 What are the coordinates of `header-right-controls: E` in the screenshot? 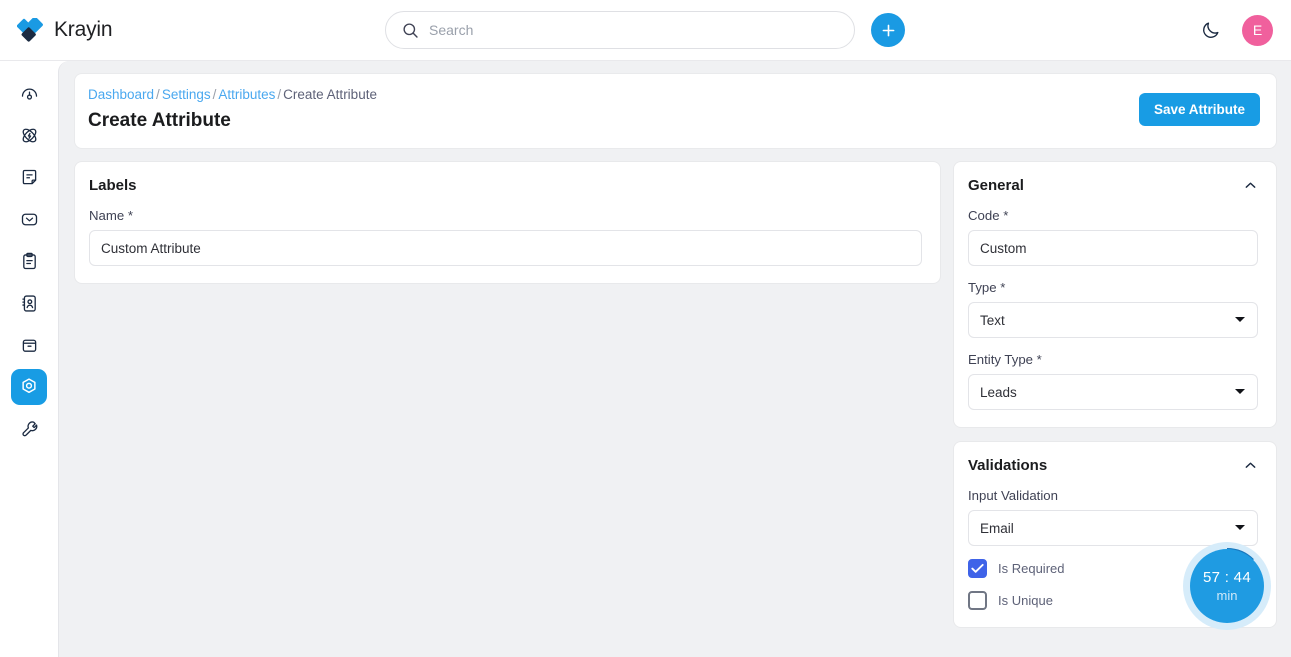 It's located at (1244, 30).